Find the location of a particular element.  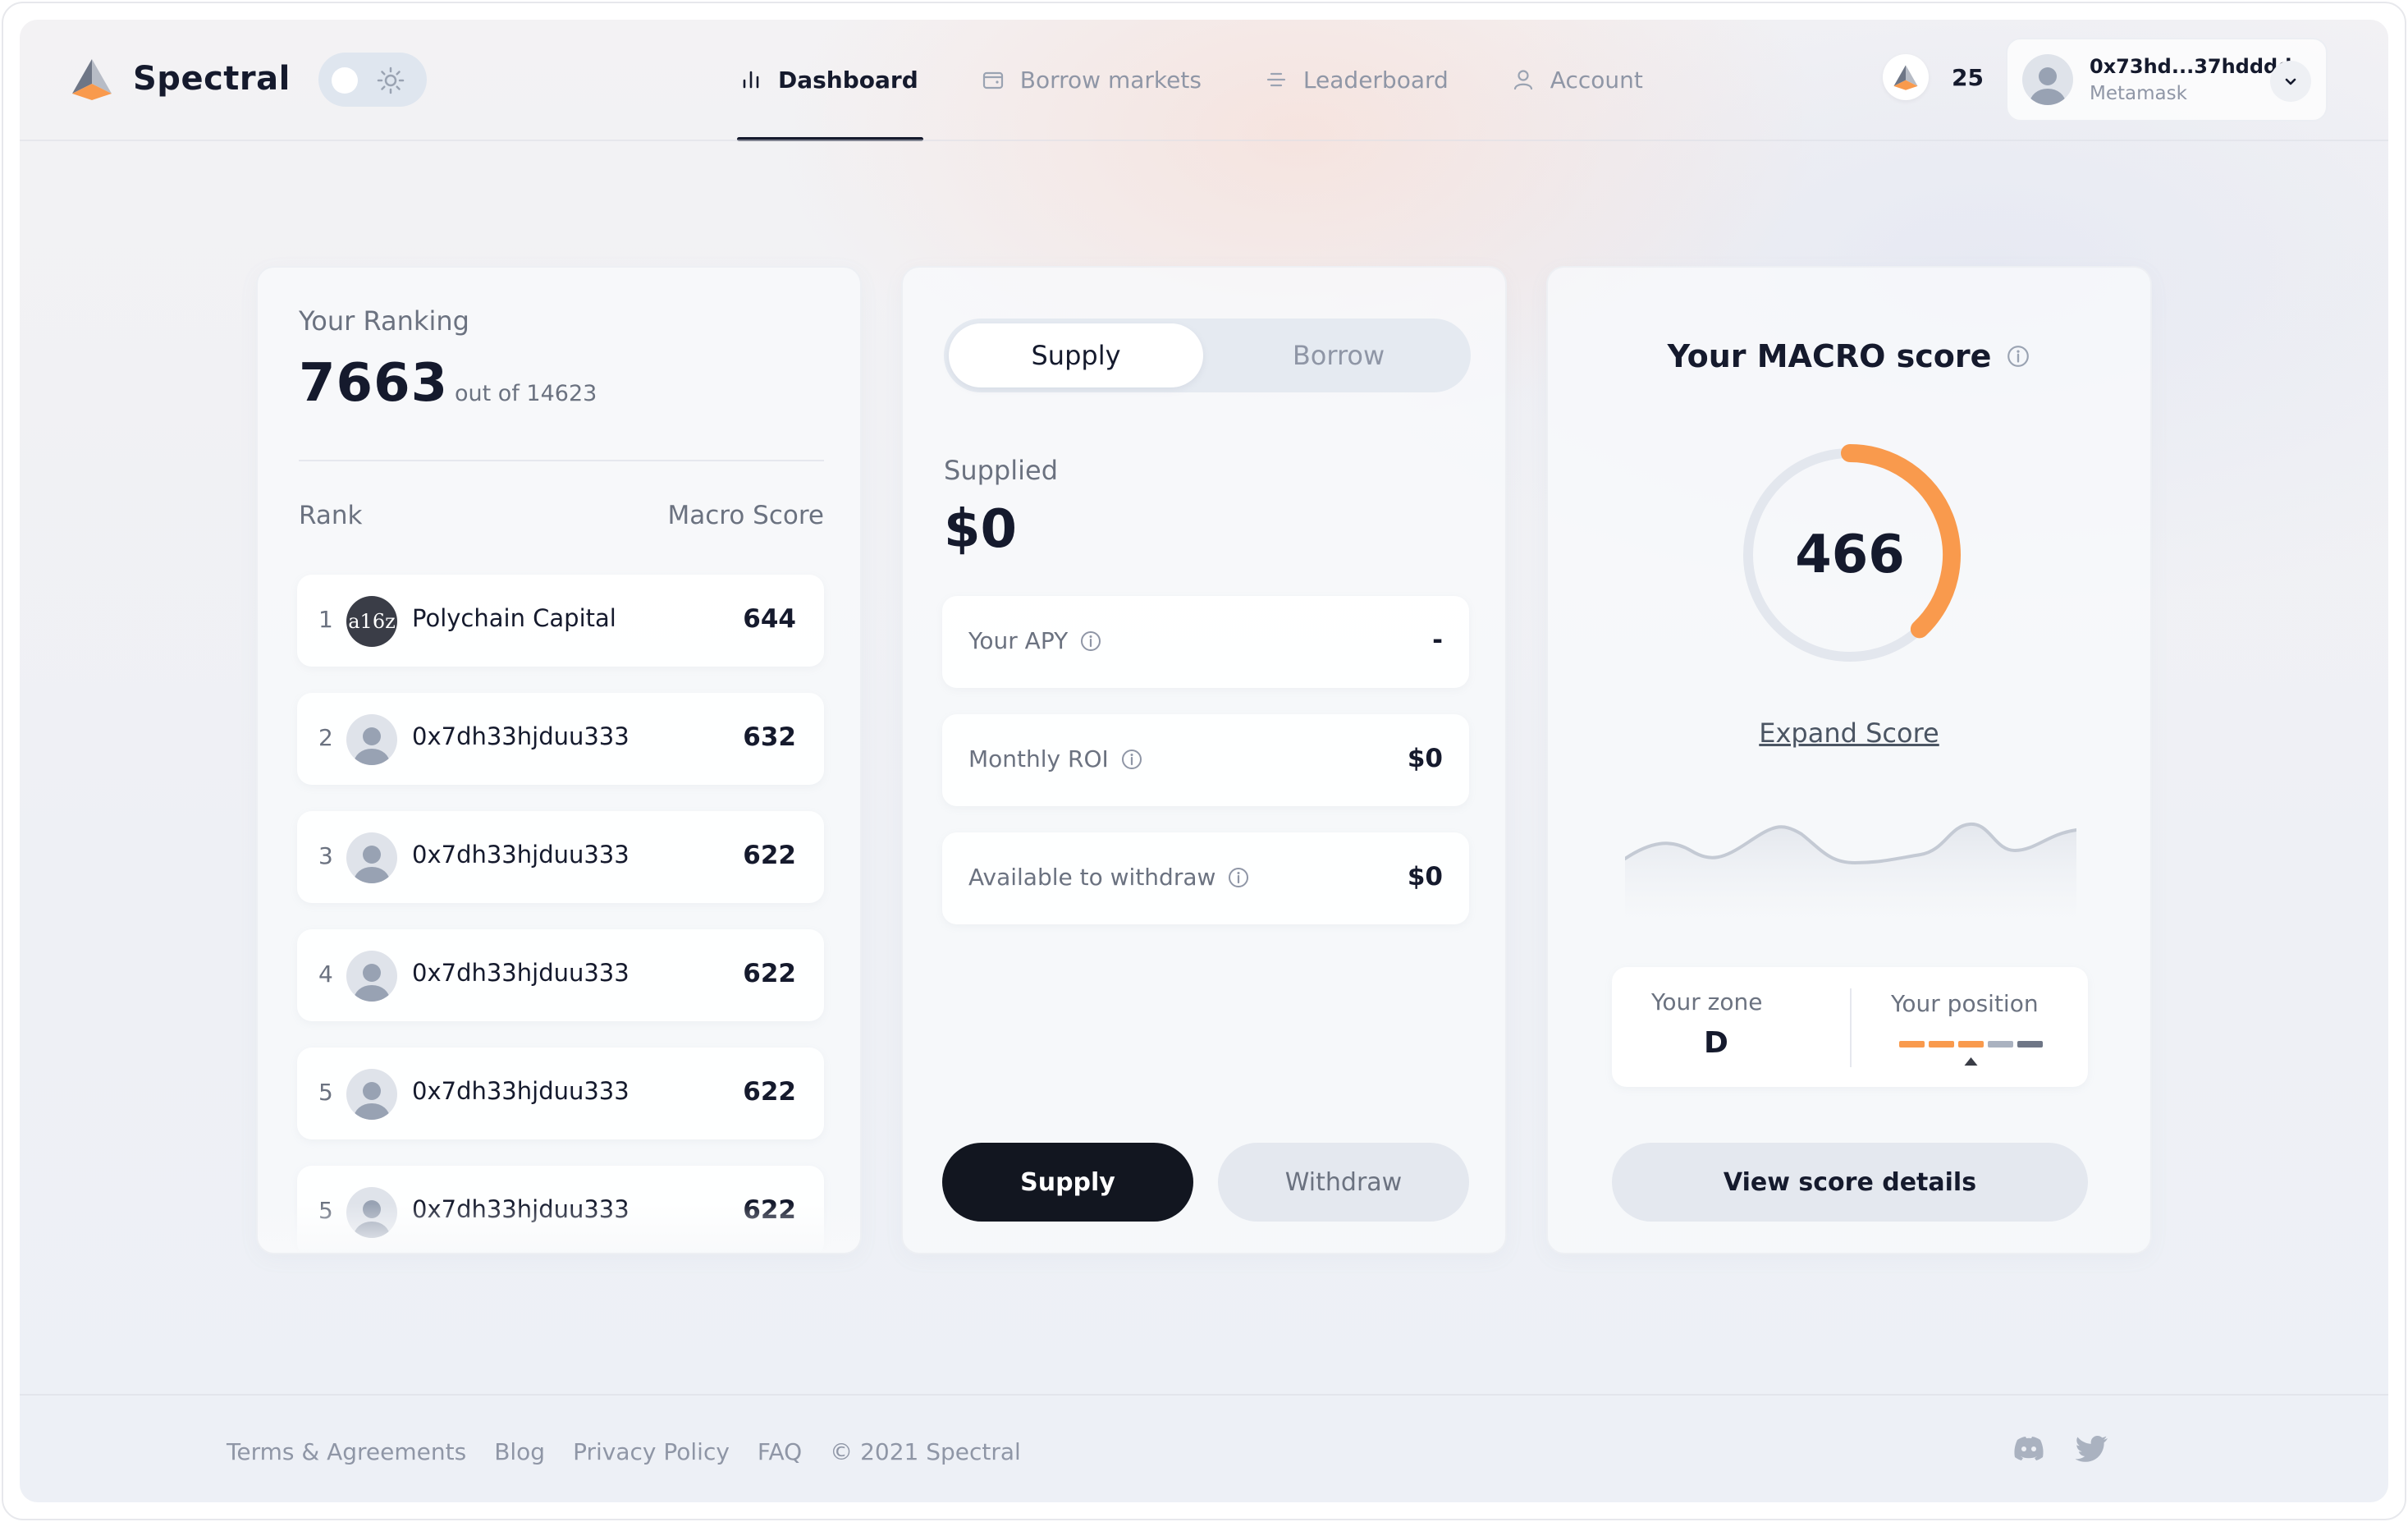

row-score: 644 is located at coordinates (769, 619).